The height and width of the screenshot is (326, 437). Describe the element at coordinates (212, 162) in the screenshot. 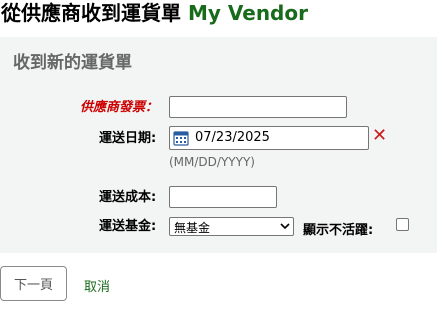

I see `date-format-hint: (MM/DD/YYYY)` at that location.